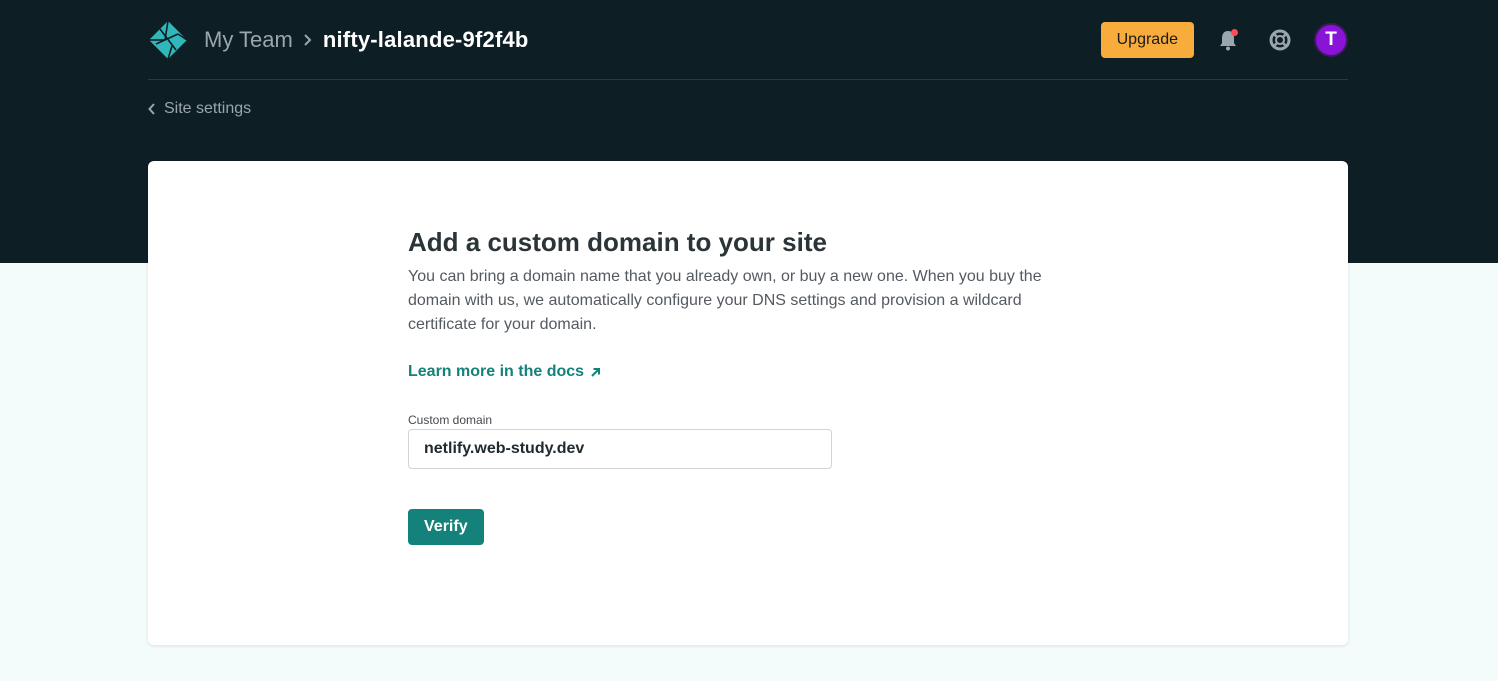 The height and width of the screenshot is (681, 1498). What do you see at coordinates (1147, 39) in the screenshot?
I see `upgrade-button: Upgrade` at bounding box center [1147, 39].